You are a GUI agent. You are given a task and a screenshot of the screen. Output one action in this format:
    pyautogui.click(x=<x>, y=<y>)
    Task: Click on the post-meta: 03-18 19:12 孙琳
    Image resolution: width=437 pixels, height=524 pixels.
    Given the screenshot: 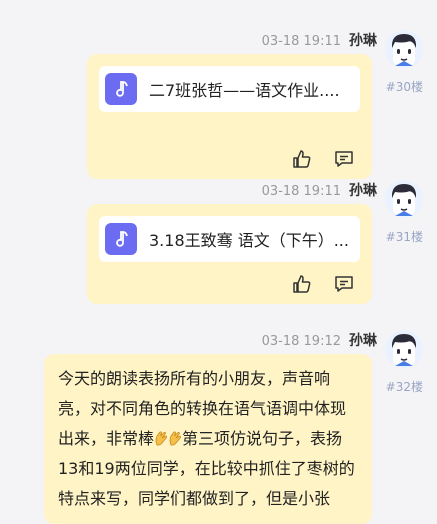 What is the action you would take?
    pyautogui.click(x=319, y=340)
    